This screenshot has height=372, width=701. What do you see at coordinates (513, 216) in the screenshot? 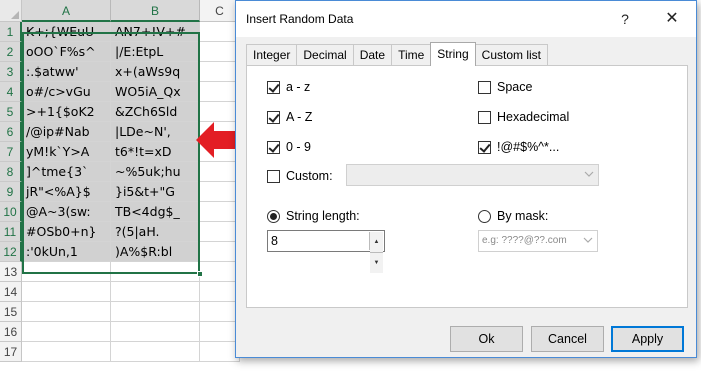
I see `by-mask-radio: By mask:` at bounding box center [513, 216].